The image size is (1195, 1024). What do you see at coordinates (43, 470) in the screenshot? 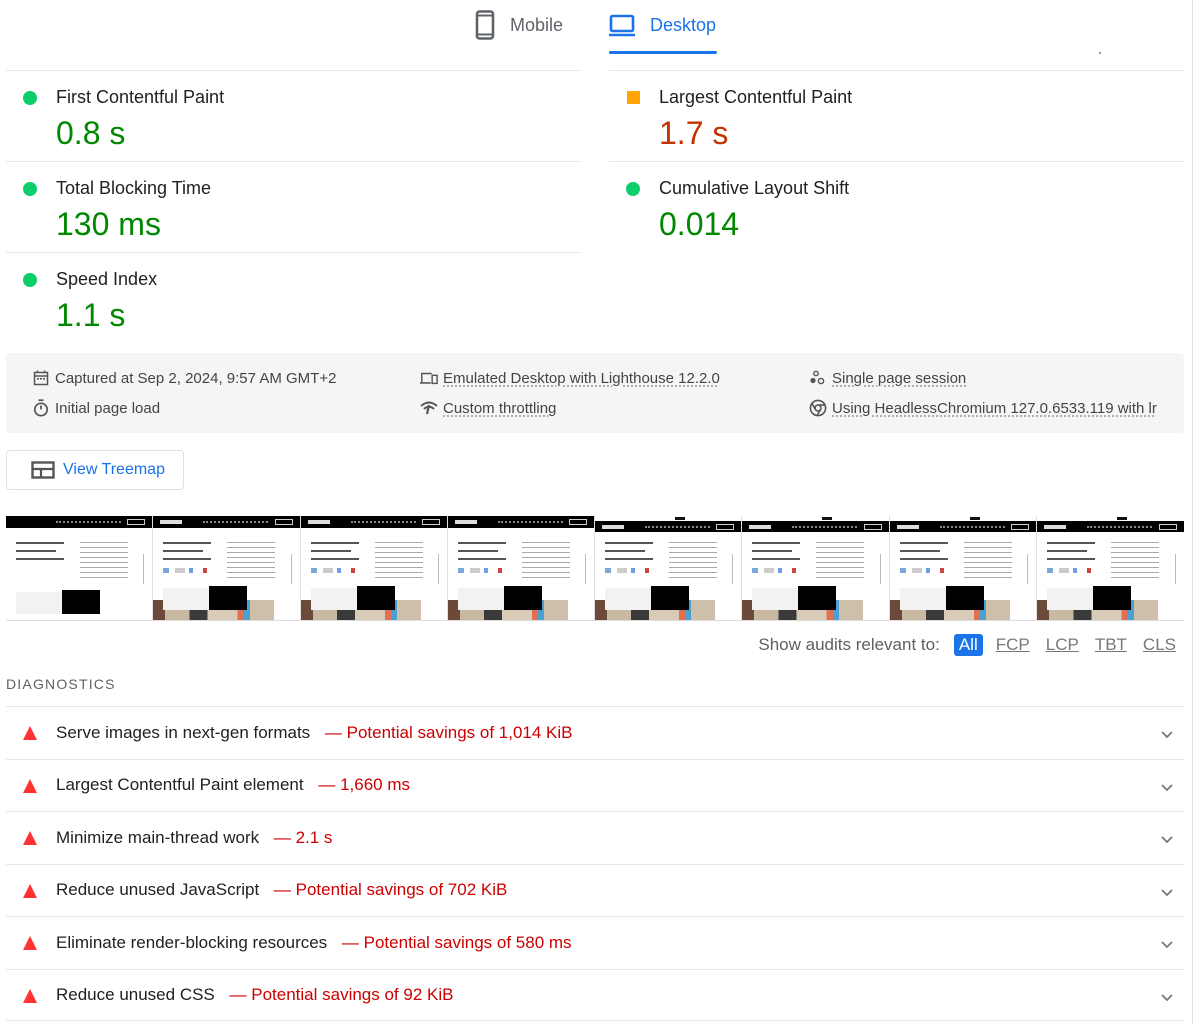
I see `treemap-icon` at bounding box center [43, 470].